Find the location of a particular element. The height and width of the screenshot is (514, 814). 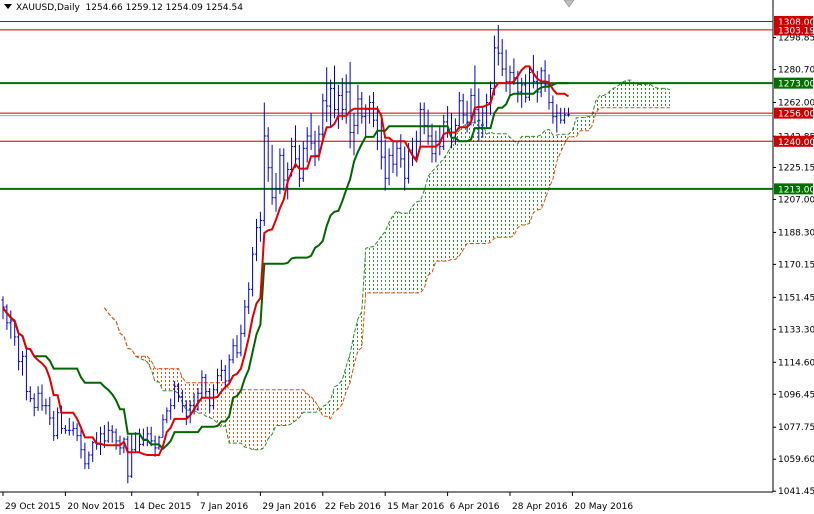

time-tick-label: 6 Apr 2016 is located at coordinates (475, 507).